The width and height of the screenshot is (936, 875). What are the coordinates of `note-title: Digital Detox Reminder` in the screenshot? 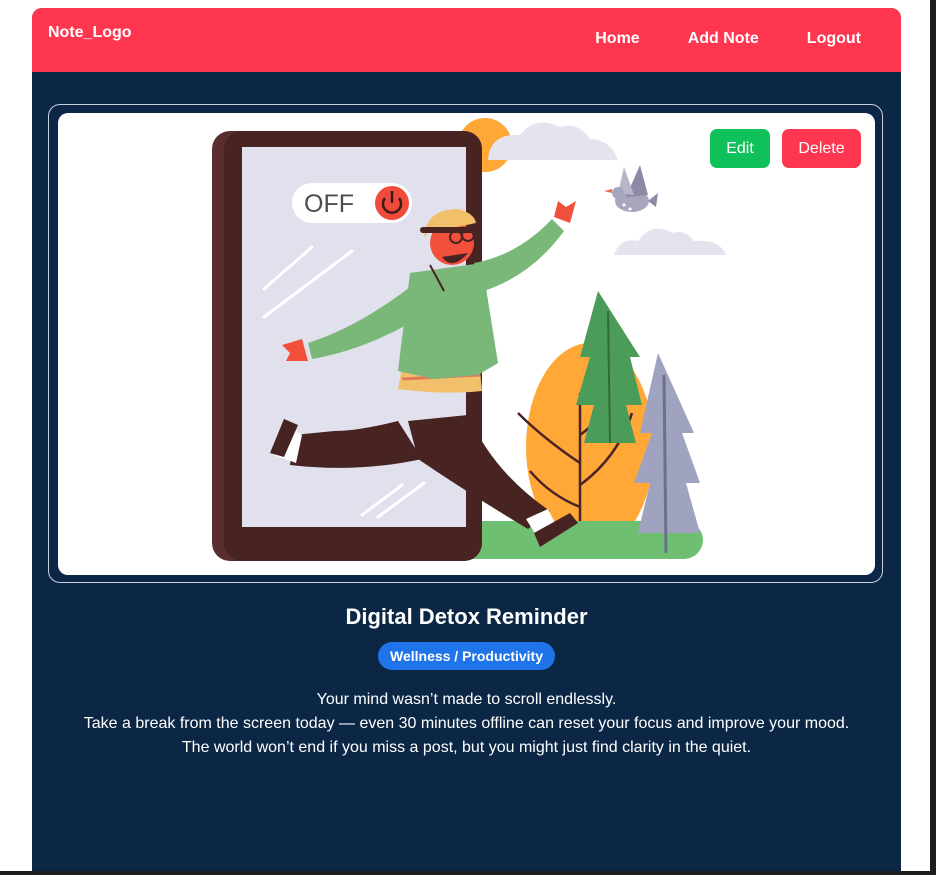 It's located at (466, 616).